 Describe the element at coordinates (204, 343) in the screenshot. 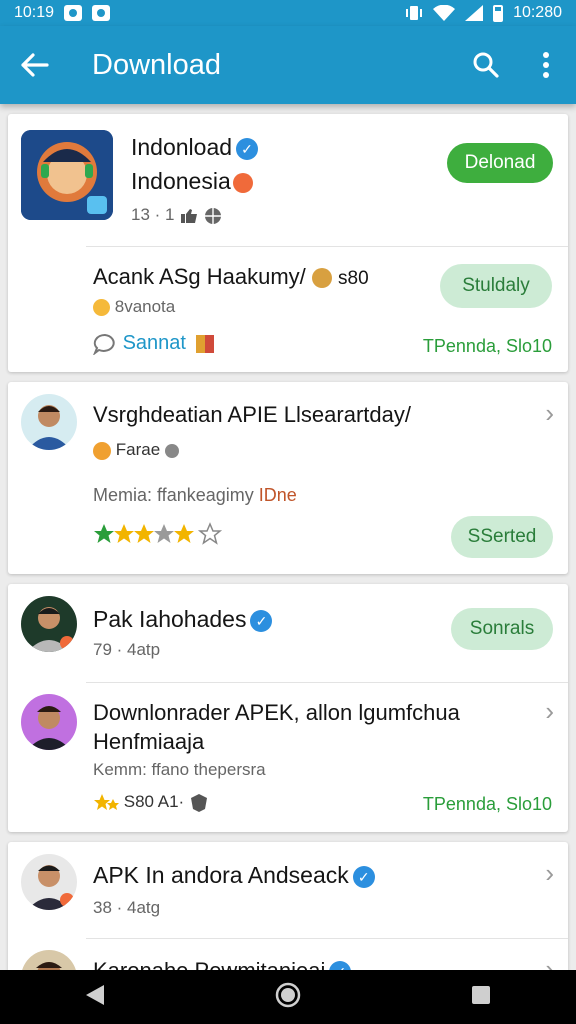

I see `chart-emoji-icon` at that location.